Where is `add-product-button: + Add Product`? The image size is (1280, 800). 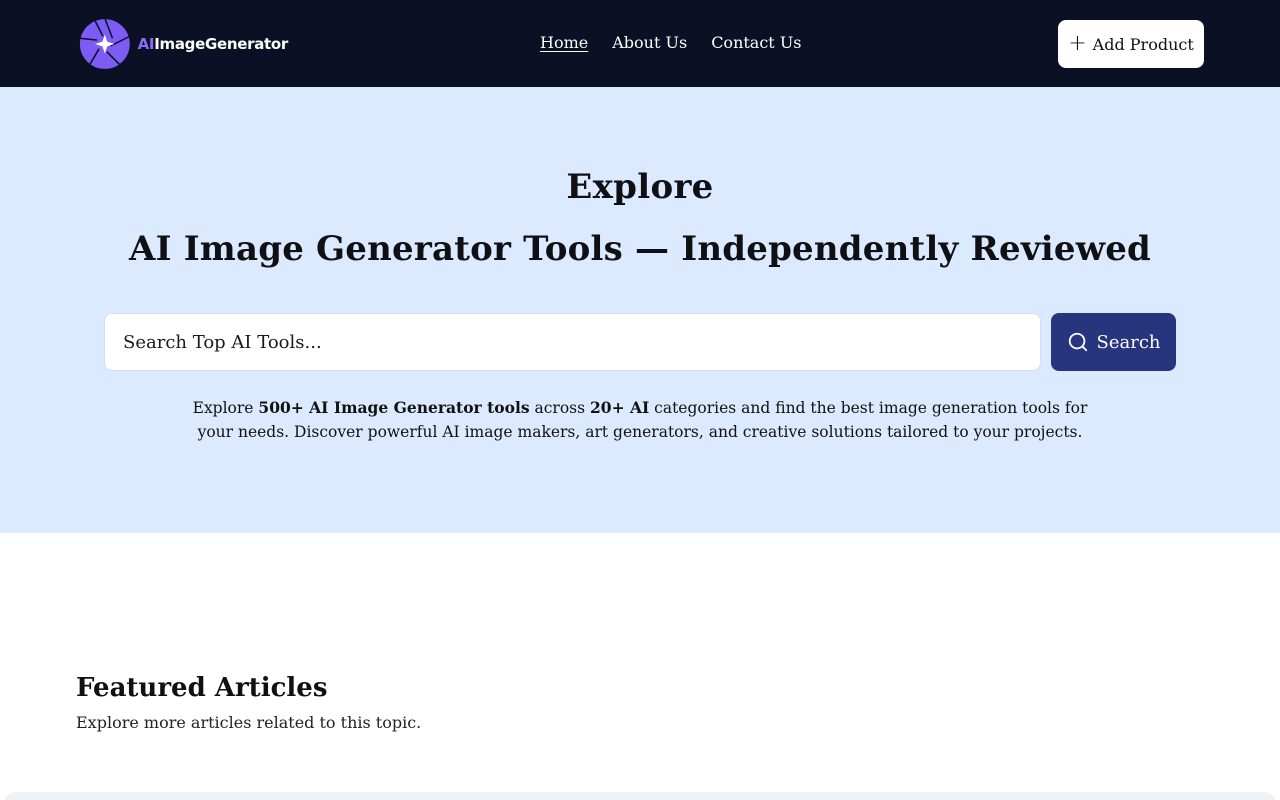
add-product-button: + Add Product is located at coordinates (1131, 44).